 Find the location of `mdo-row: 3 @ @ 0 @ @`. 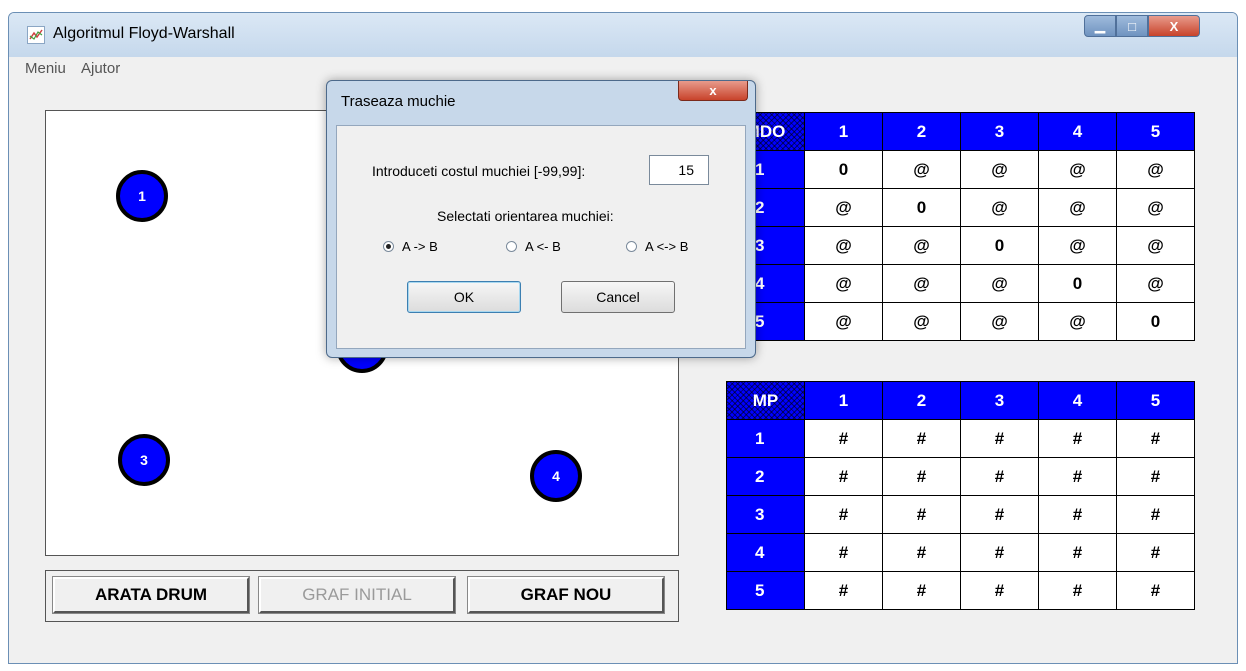

mdo-row: 3 @ @ 0 @ @ is located at coordinates (960, 245).